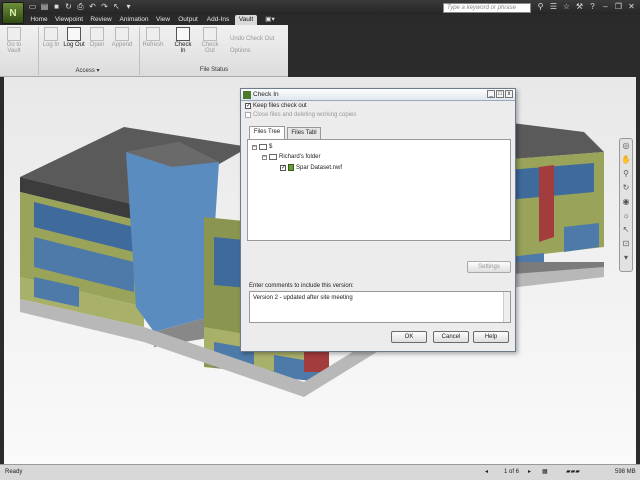 This screenshot has width=640, height=480. I want to click on tab-files-table: Files Tabl, so click(304, 133).